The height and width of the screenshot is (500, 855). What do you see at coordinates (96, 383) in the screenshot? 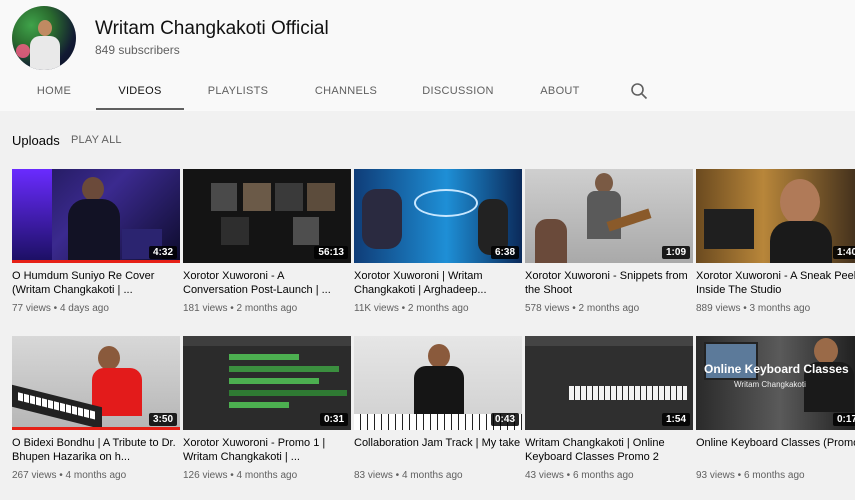
I see `video-thumbnail: 3:50` at bounding box center [96, 383].